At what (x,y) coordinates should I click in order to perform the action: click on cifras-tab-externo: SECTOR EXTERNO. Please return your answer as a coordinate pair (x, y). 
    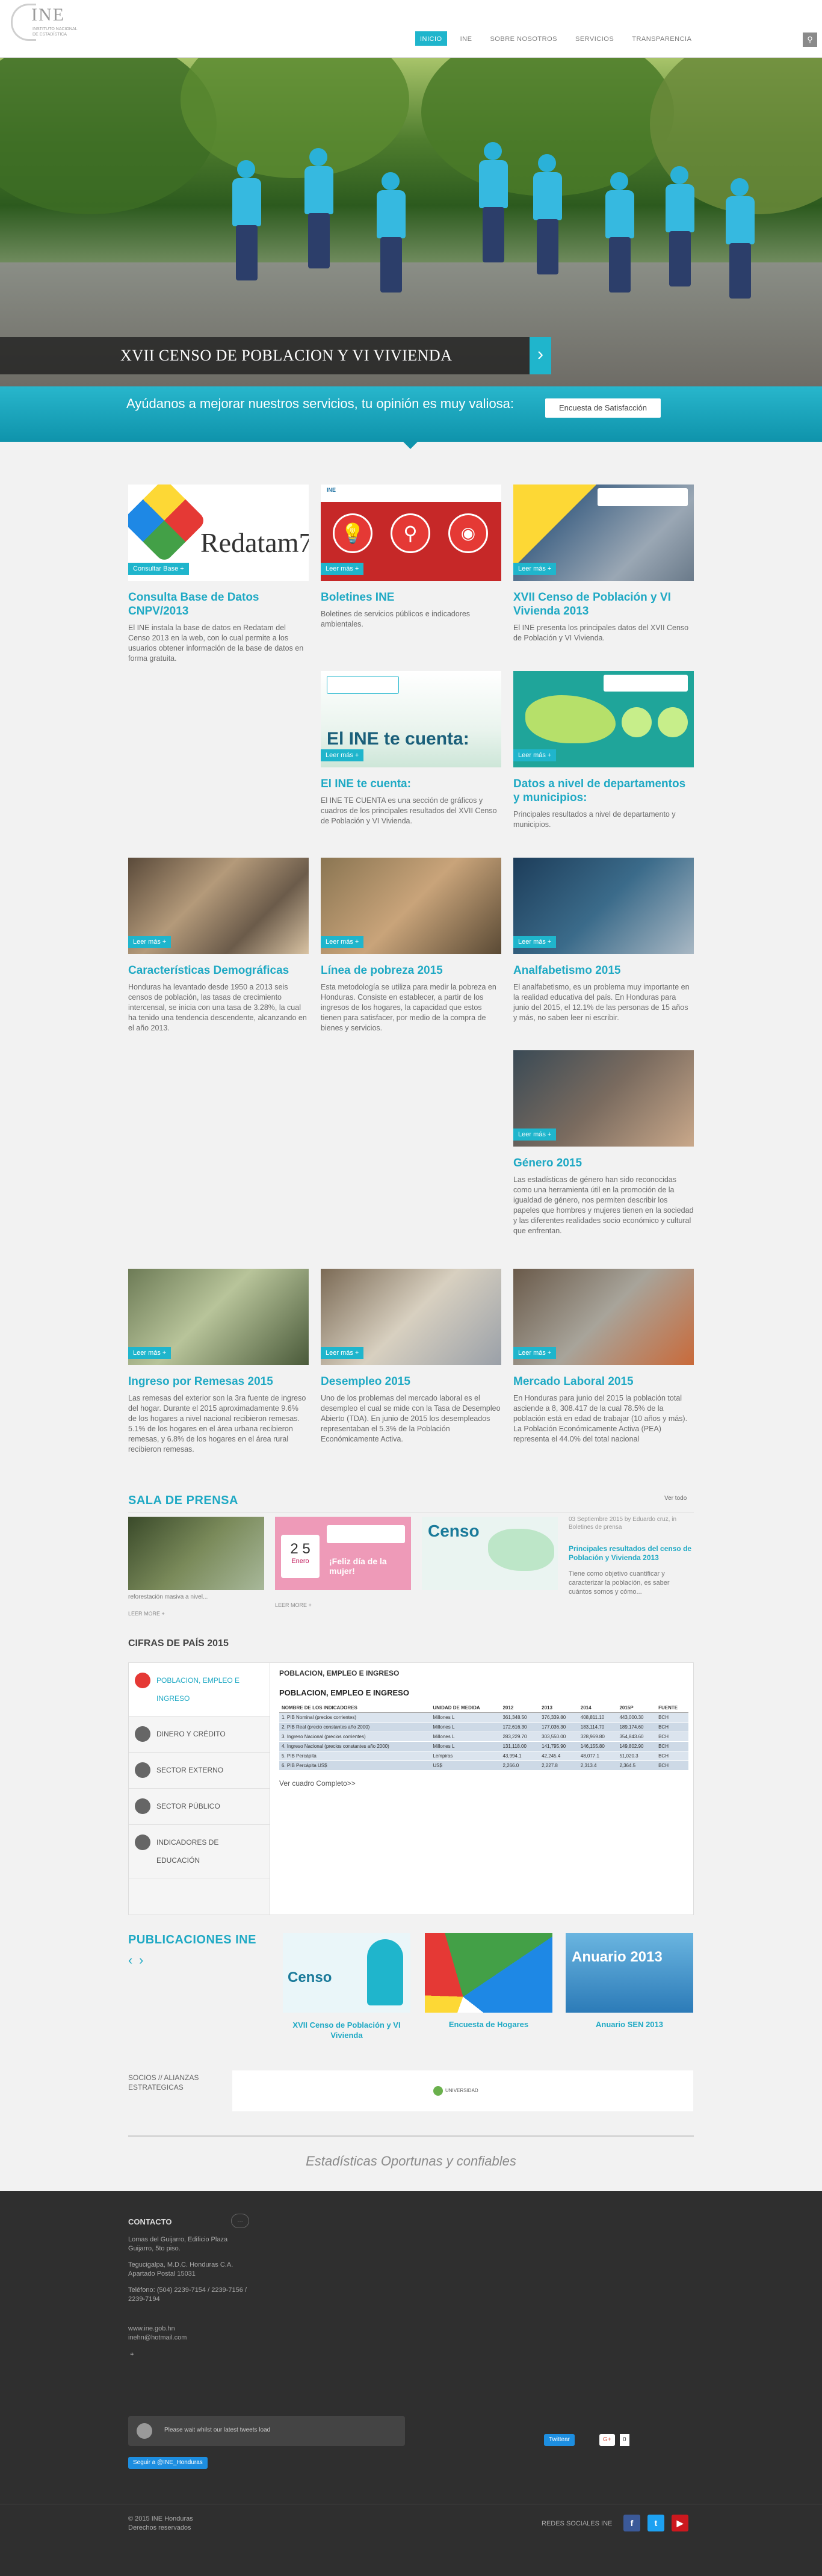
    Looking at the image, I should click on (199, 1771).